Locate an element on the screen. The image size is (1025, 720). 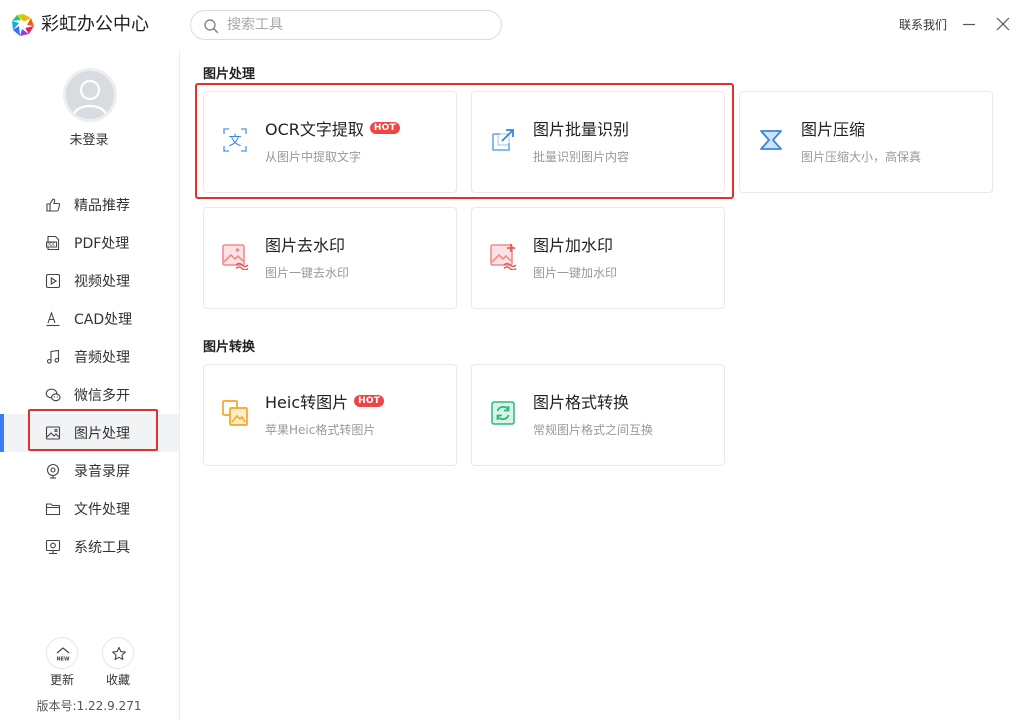
svg-text: PDF is located at coordinates (51, 244).